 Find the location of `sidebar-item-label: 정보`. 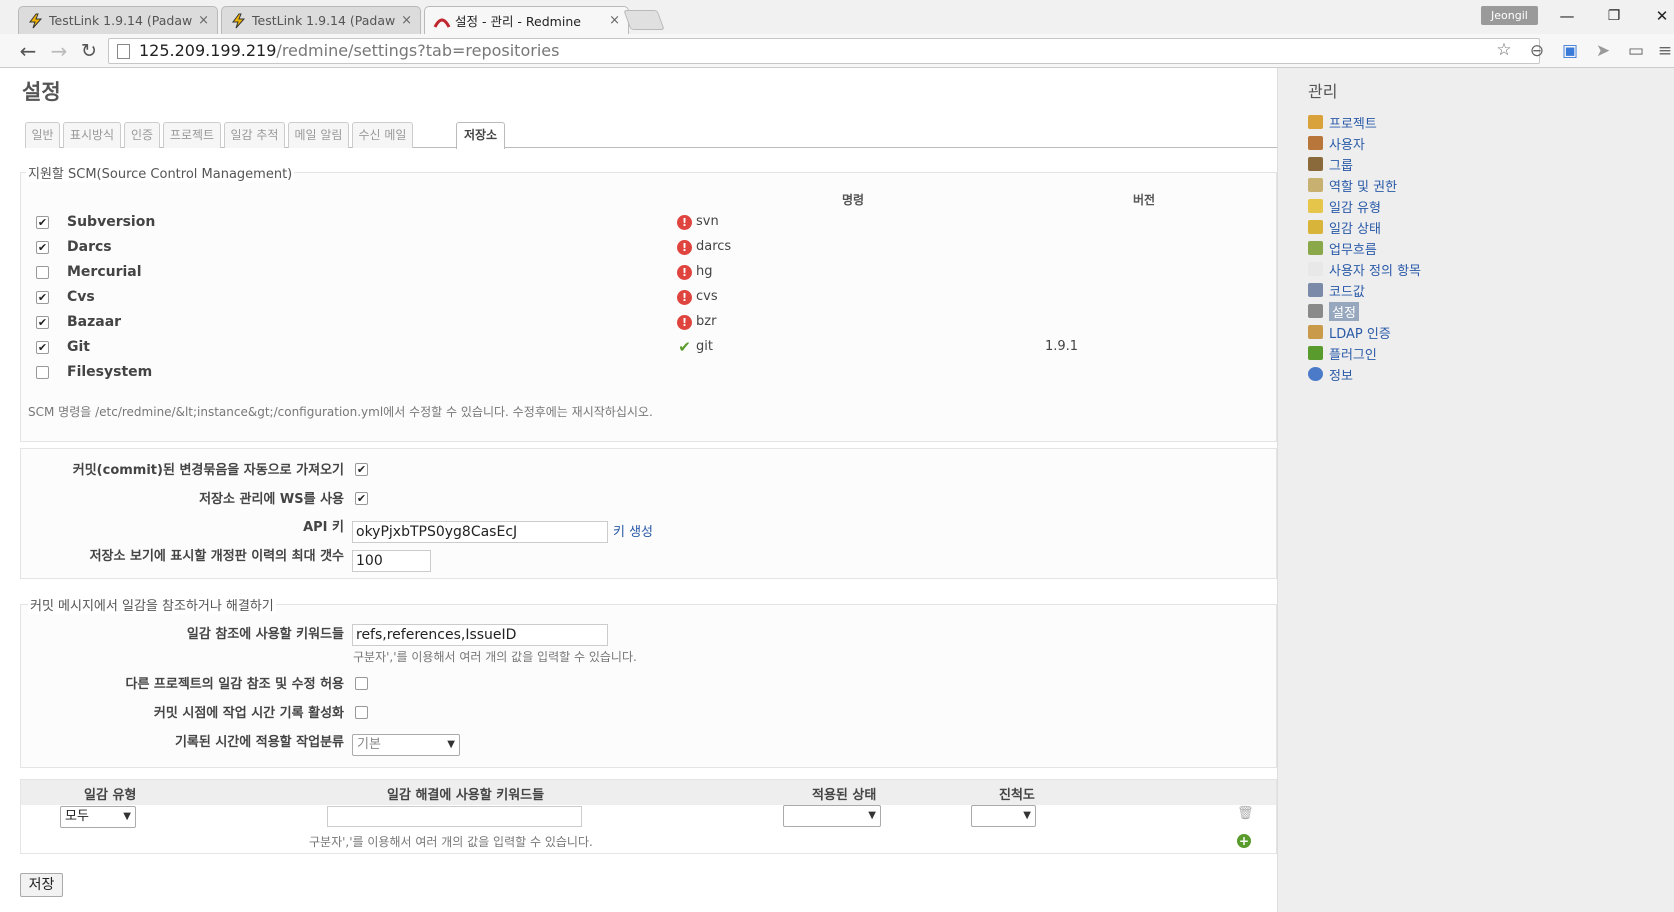

sidebar-item-label: 정보 is located at coordinates (1341, 376).